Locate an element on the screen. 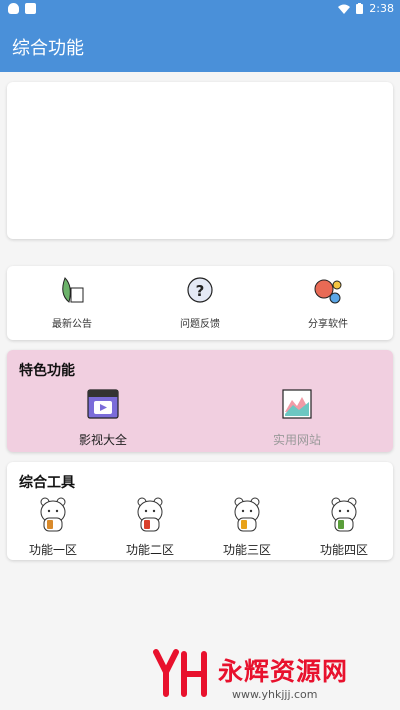 The height and width of the screenshot is (710, 400). feature-section-title: 特色功能 is located at coordinates (47, 371).